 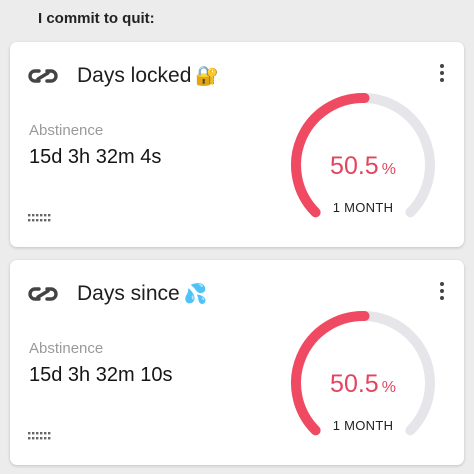 I want to click on card-title: Days locked 🔐, so click(x=148, y=76).